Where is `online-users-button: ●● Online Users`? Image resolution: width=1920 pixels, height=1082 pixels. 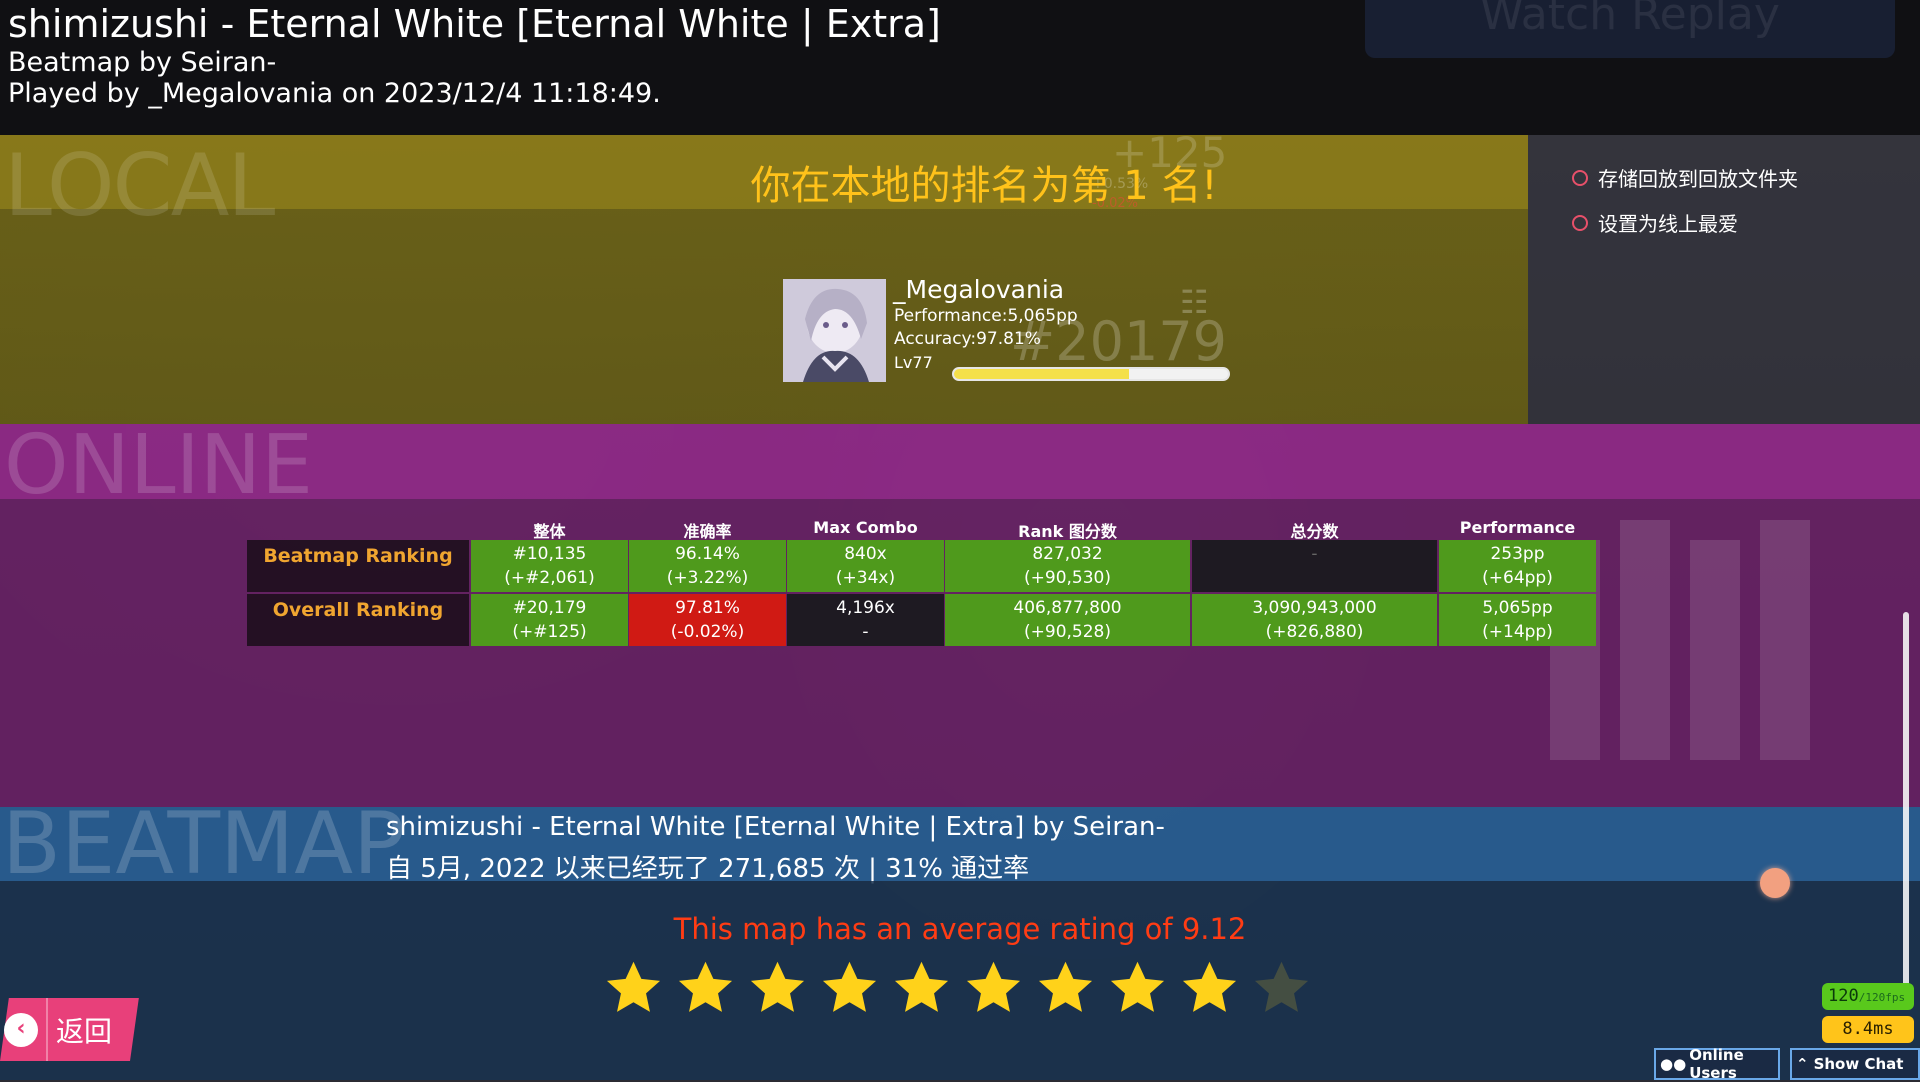
online-users-button: ●● Online Users is located at coordinates (1717, 1064).